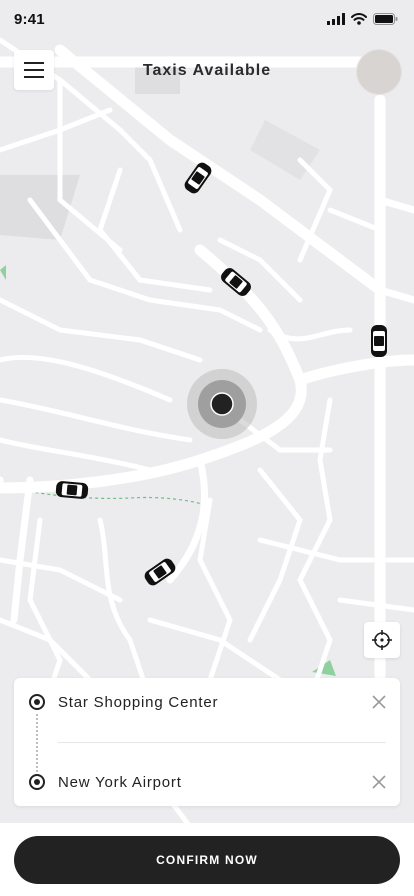 This screenshot has height=896, width=414. What do you see at coordinates (207, 782) in the screenshot?
I see `destination-row: New York Airport` at bounding box center [207, 782].